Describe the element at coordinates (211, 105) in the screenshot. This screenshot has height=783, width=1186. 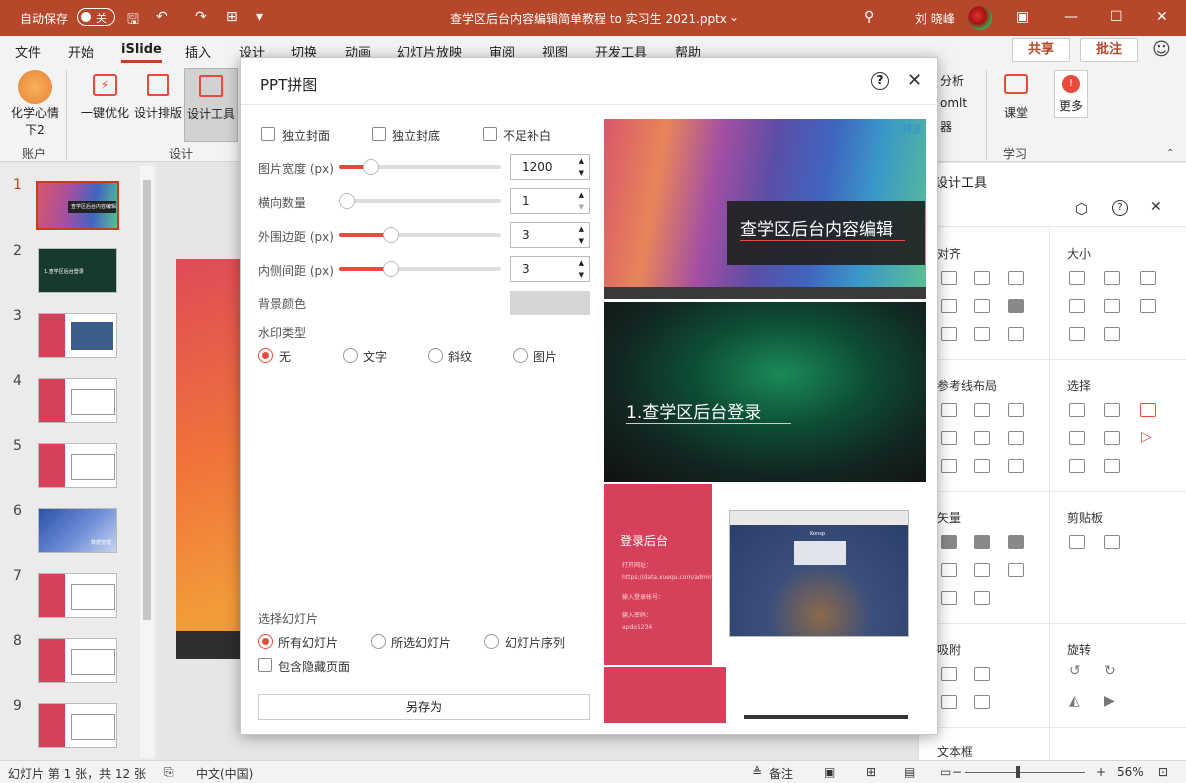
I see `design-tools-button: 设计工具` at that location.